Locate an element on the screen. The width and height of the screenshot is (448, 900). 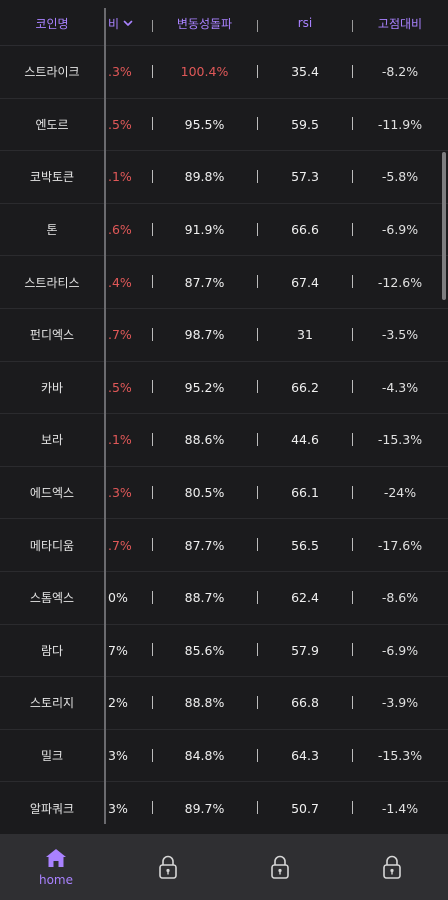
table-row: 엔도르 .5% 95.5% 59.5 -11.9% is located at coordinates (224, 125).